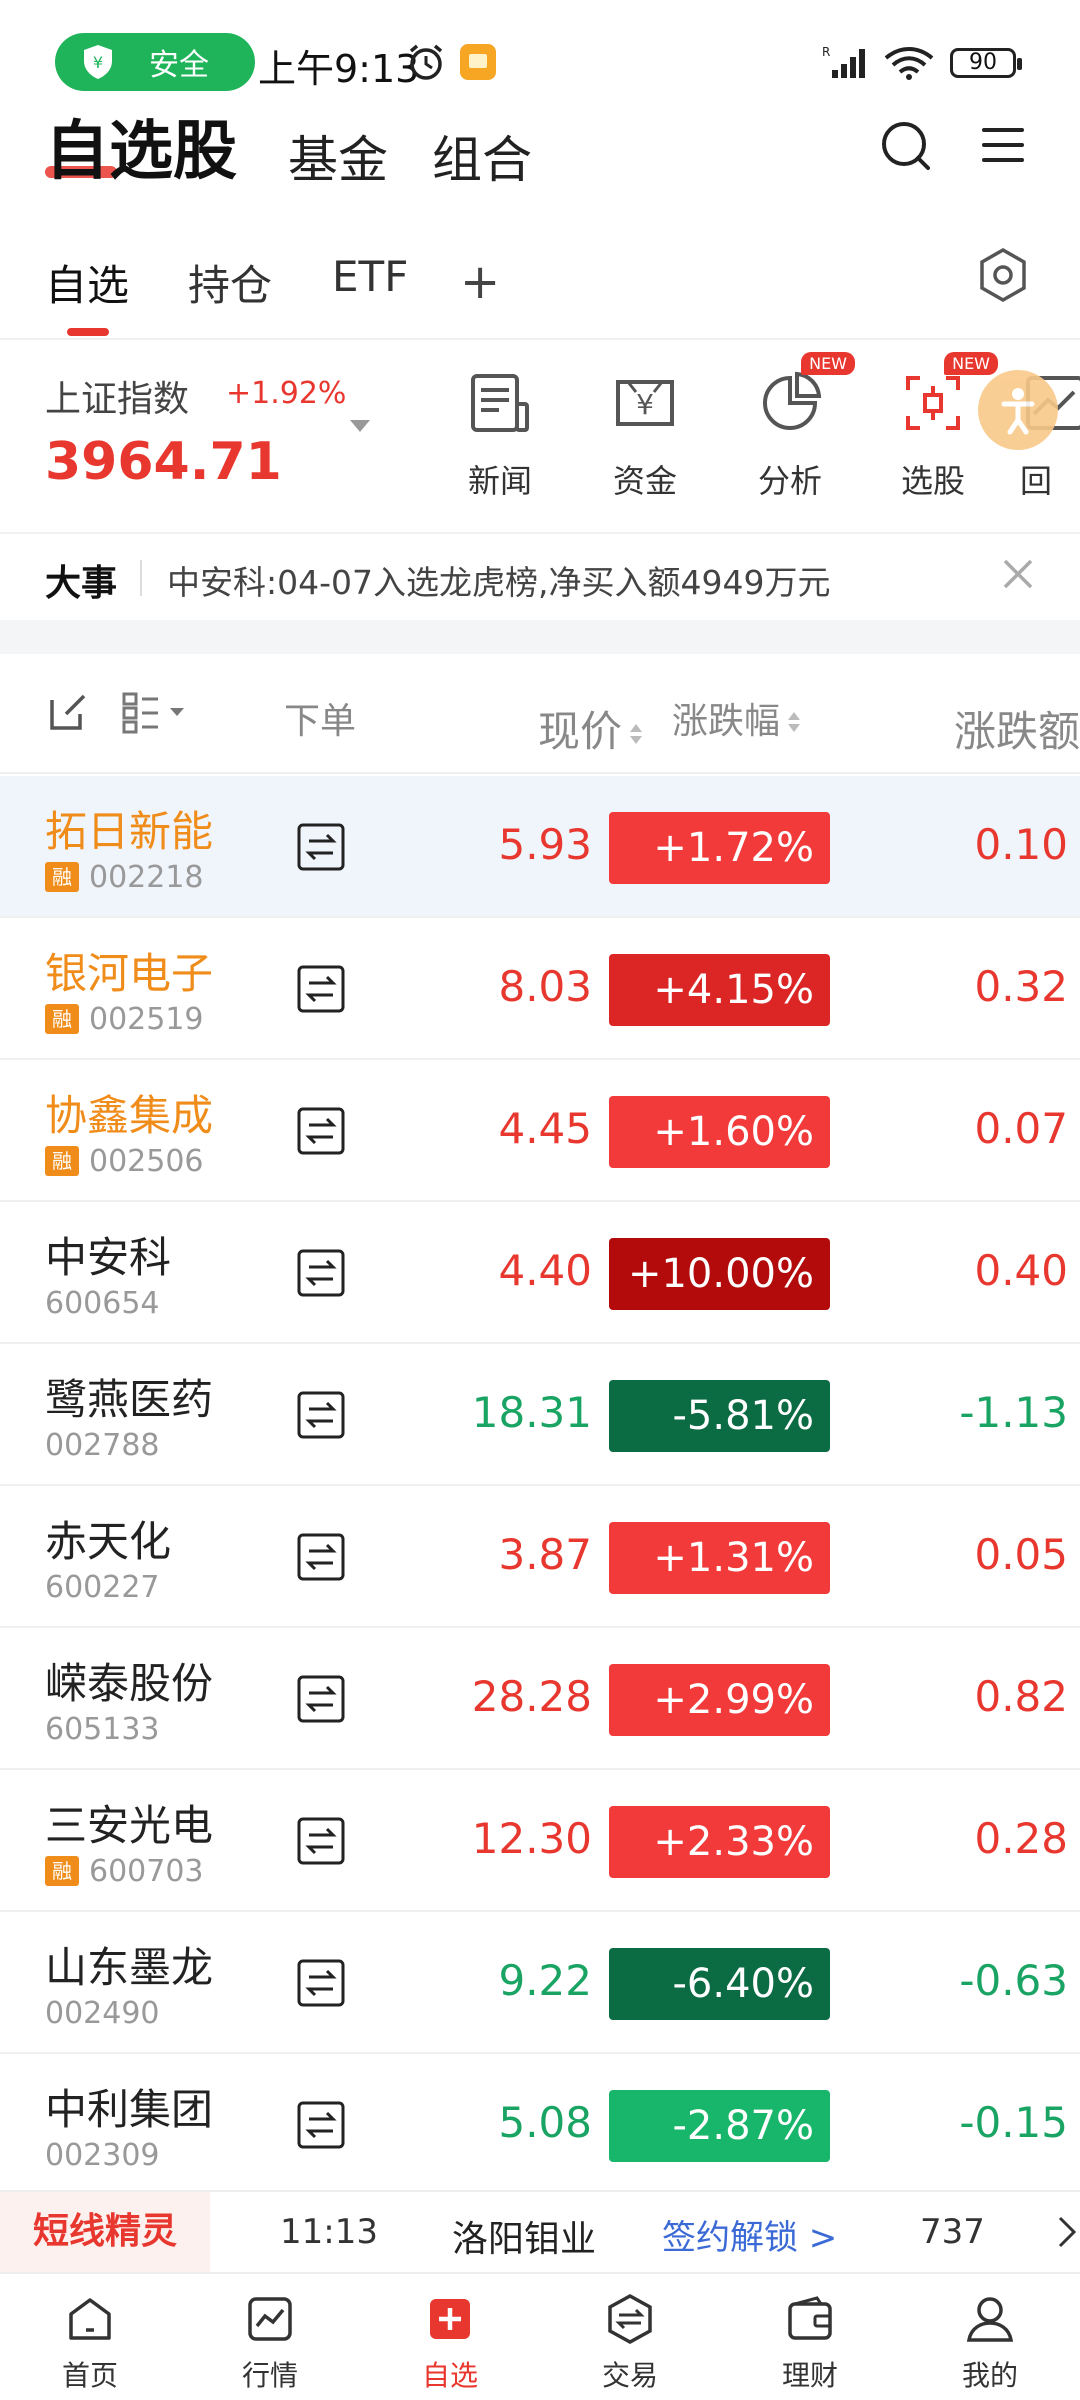 Image resolution: width=1080 pixels, height=2400 pixels. Describe the element at coordinates (450, 2319) in the screenshot. I see `watchlist-icon` at that location.